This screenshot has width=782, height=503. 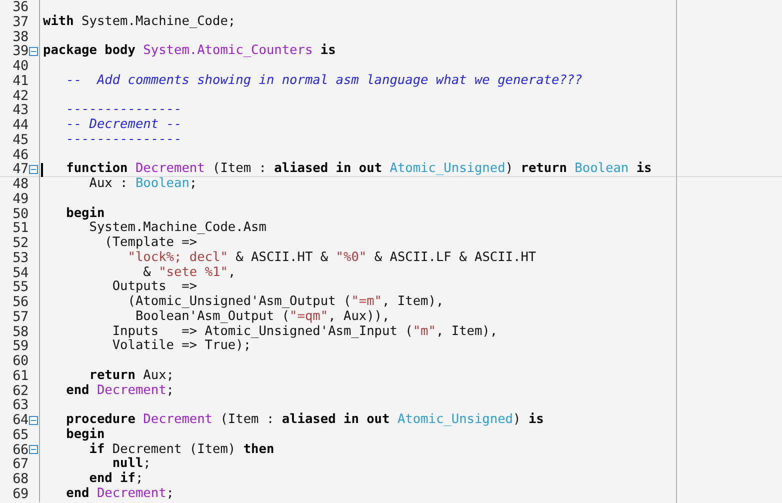 I want to click on line-number: 66, so click(x=20, y=450).